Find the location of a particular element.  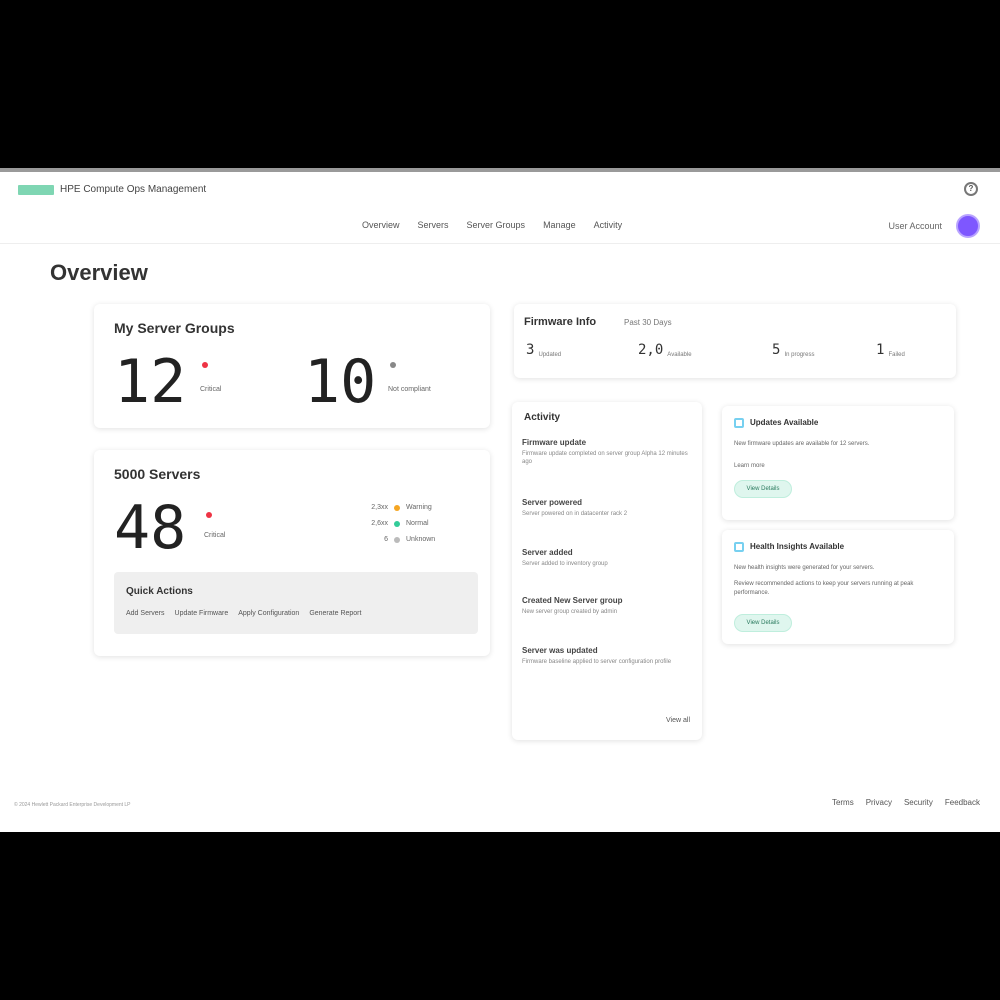

nav-manage: Manage is located at coordinates (559, 225).